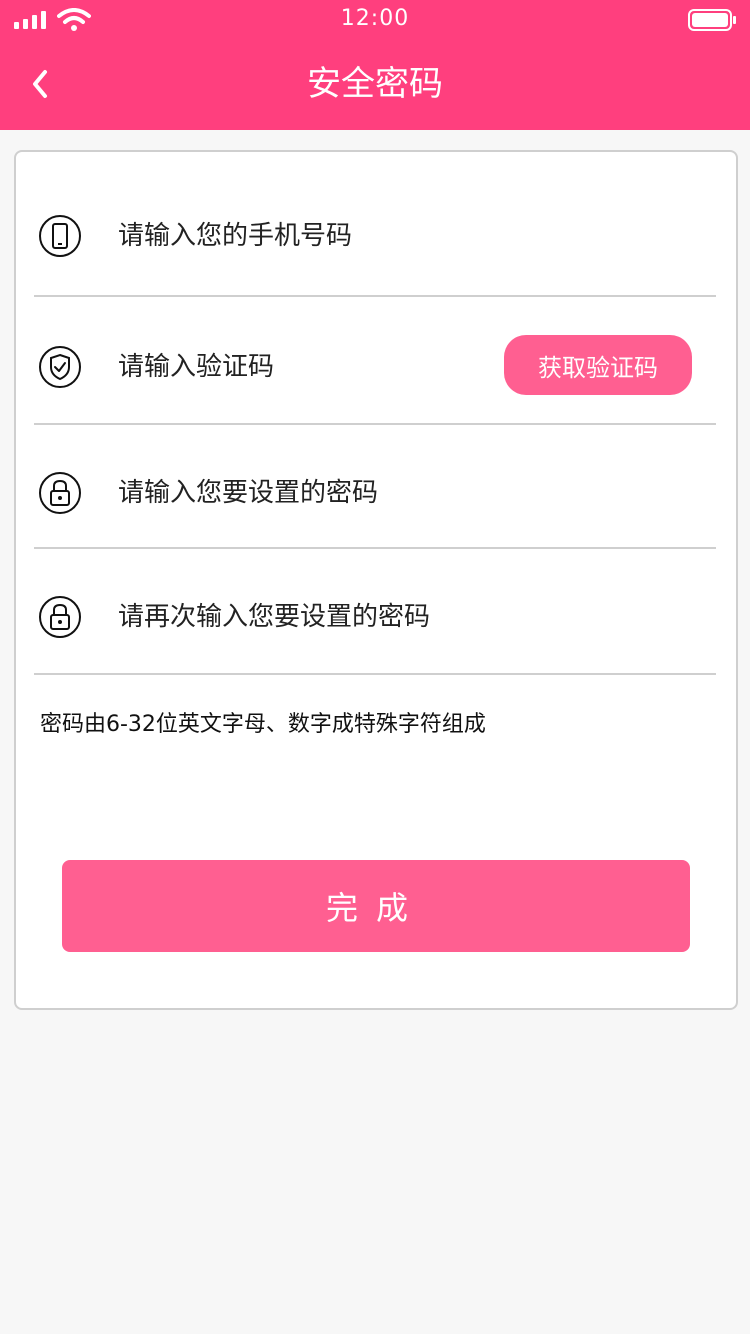  I want to click on app-header: 12:00 安全密码, so click(375, 65).